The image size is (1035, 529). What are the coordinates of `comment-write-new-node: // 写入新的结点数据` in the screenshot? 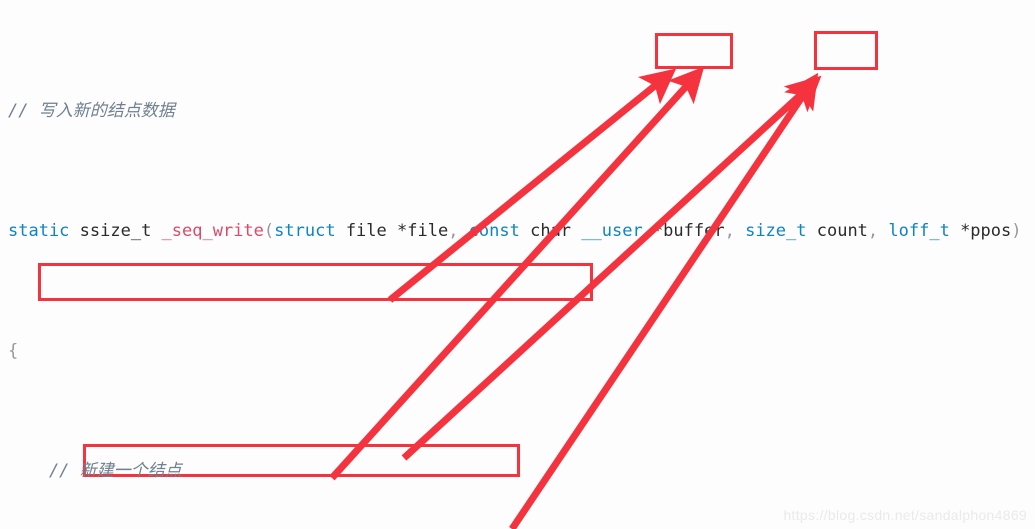 It's located at (91, 111).